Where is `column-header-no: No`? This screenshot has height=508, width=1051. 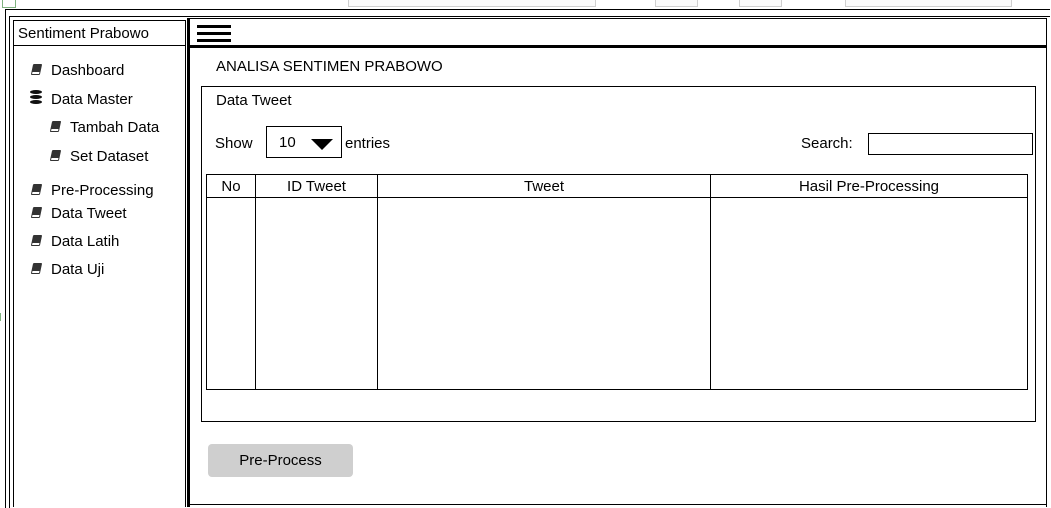
column-header-no: No is located at coordinates (231, 186).